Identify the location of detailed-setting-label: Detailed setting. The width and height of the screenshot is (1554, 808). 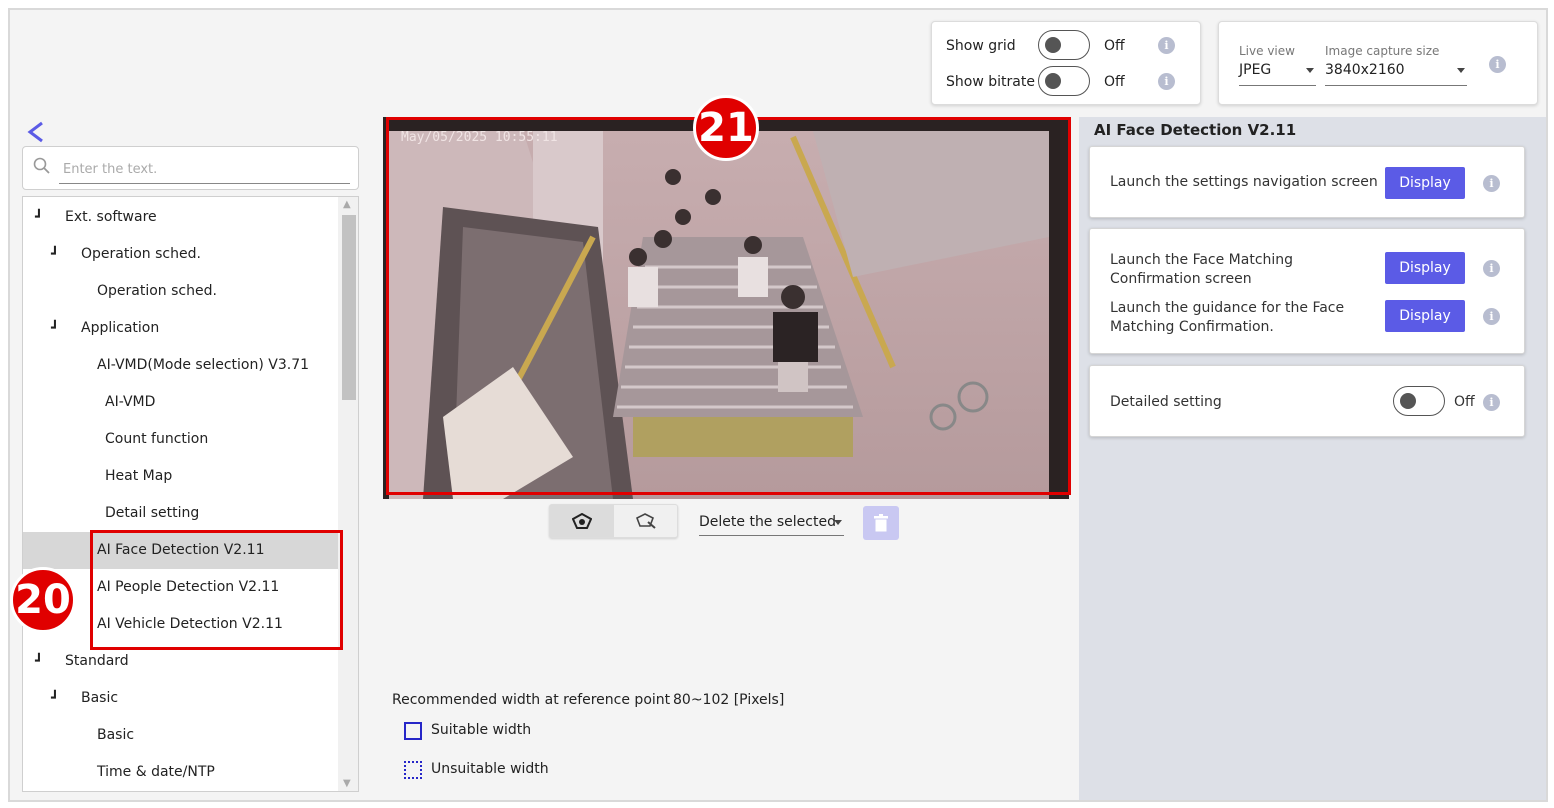
(1166, 402).